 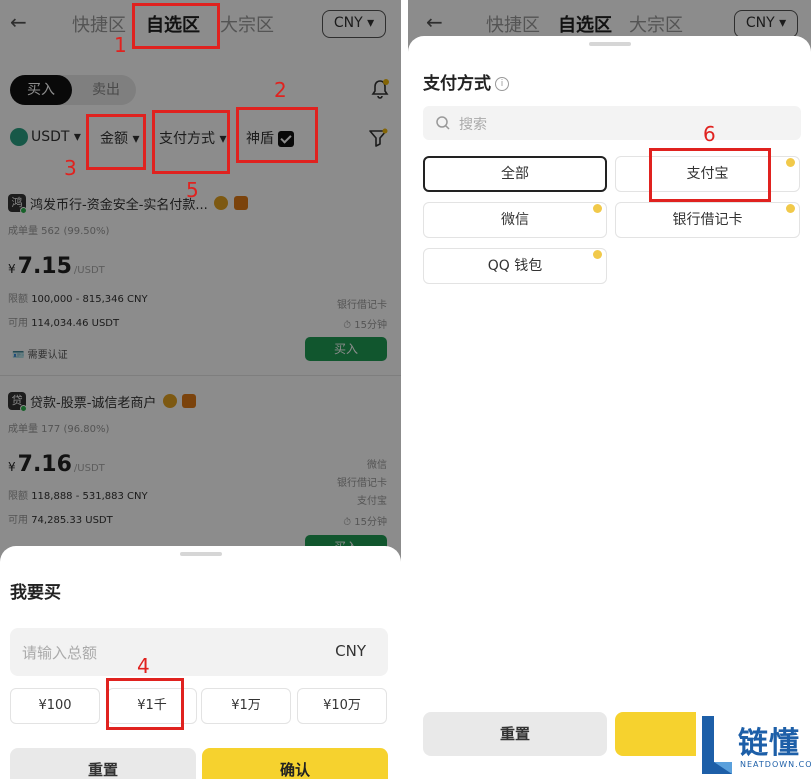 What do you see at coordinates (199, 652) in the screenshot?
I see `total-amount-input: 请输入总额 CNY` at bounding box center [199, 652].